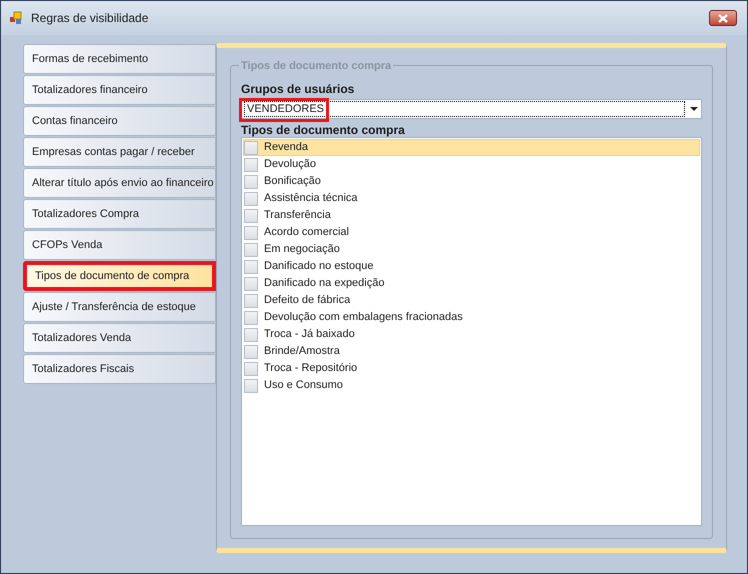 Image resolution: width=748 pixels, height=574 pixels. Describe the element at coordinates (306, 232) in the screenshot. I see `list-item-label: Acordo comercial` at that location.